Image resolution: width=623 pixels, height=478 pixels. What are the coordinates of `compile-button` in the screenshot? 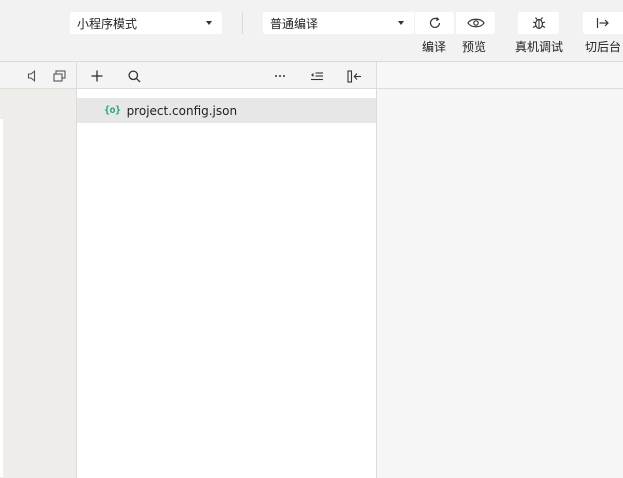 It's located at (434, 23).